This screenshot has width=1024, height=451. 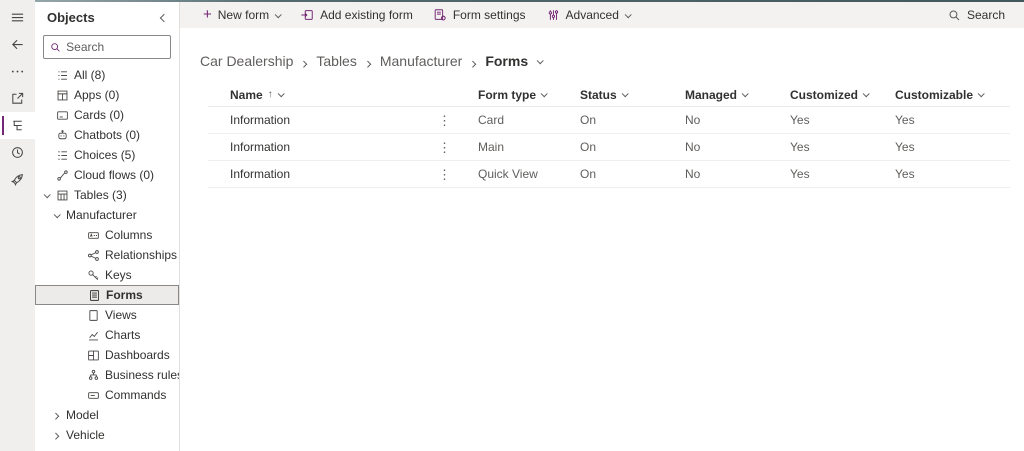 What do you see at coordinates (976, 15) in the screenshot?
I see `search-button: Search` at bounding box center [976, 15].